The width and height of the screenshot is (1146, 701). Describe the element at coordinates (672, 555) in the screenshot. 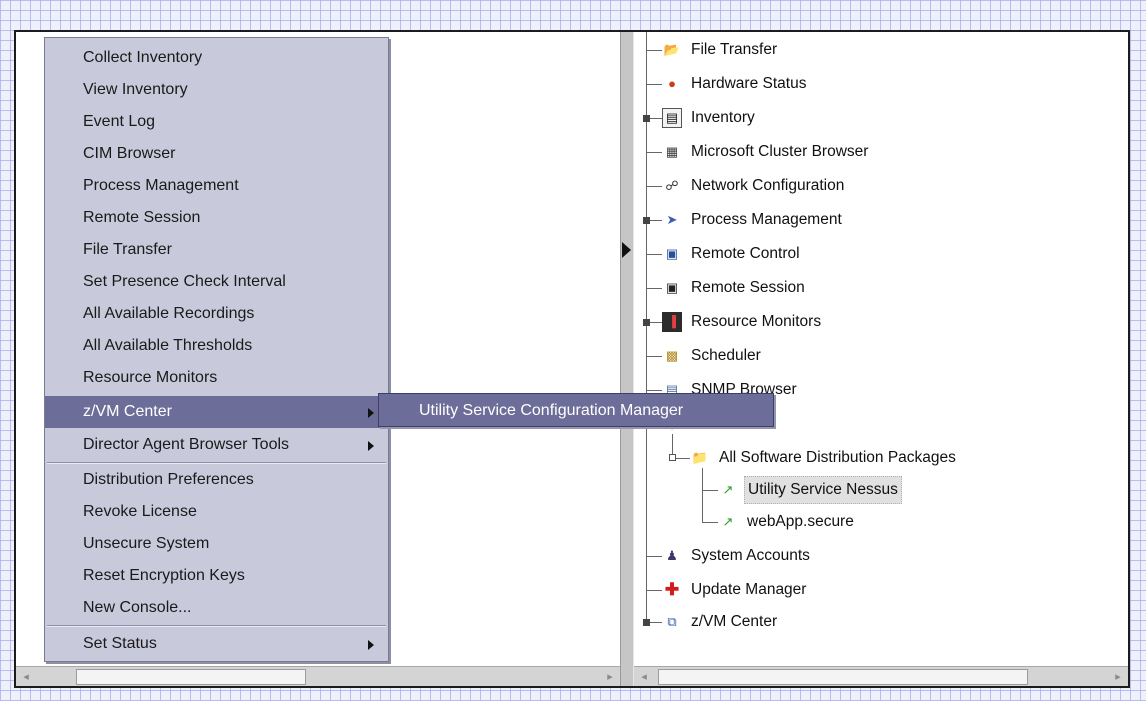

I see `accounts-icon: ♟` at that location.